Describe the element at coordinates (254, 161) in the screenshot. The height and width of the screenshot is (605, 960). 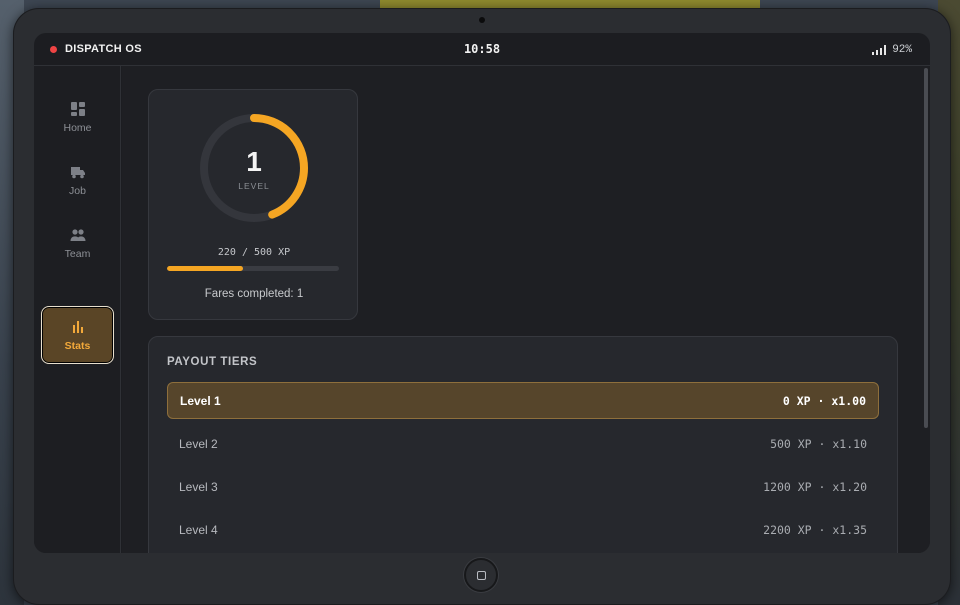
I see `level-number: 1` at that location.